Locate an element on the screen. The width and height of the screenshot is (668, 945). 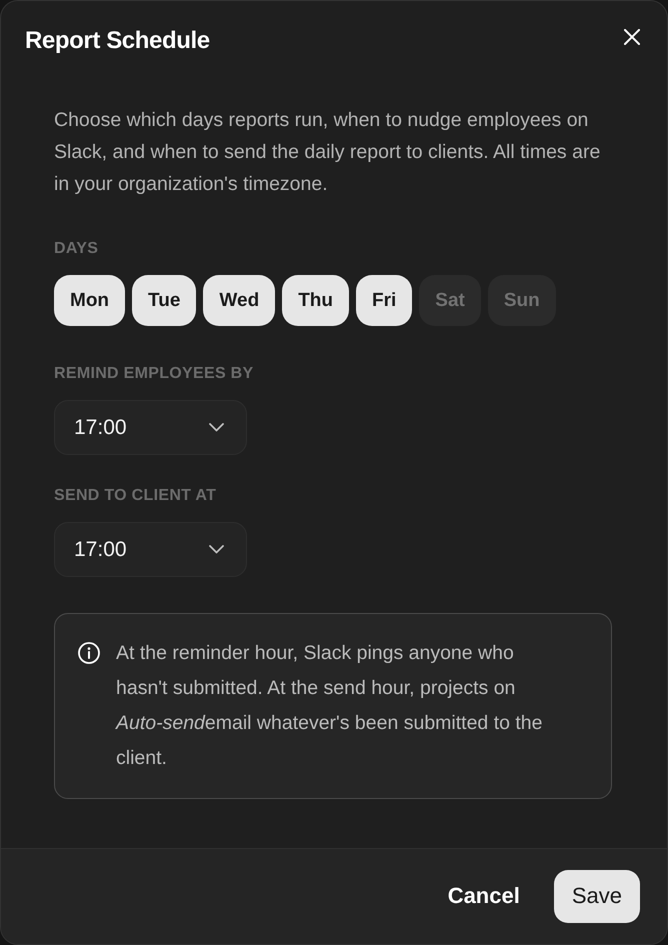
cancel-button: Cancel is located at coordinates (484, 896).